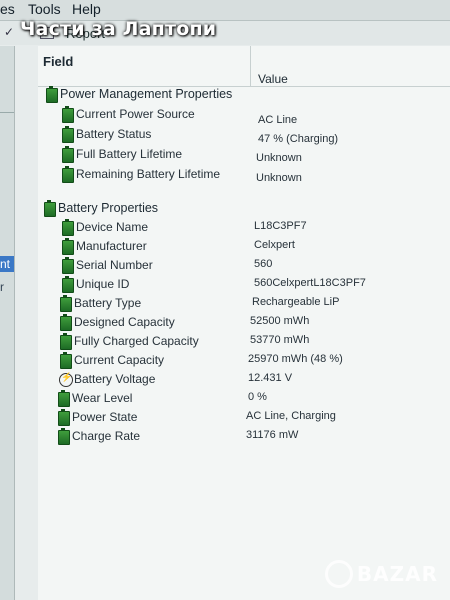 Image resolution: width=450 pixels, height=600 pixels. Describe the element at coordinates (339, 574) in the screenshot. I see `watermark-logo-icon` at that location.